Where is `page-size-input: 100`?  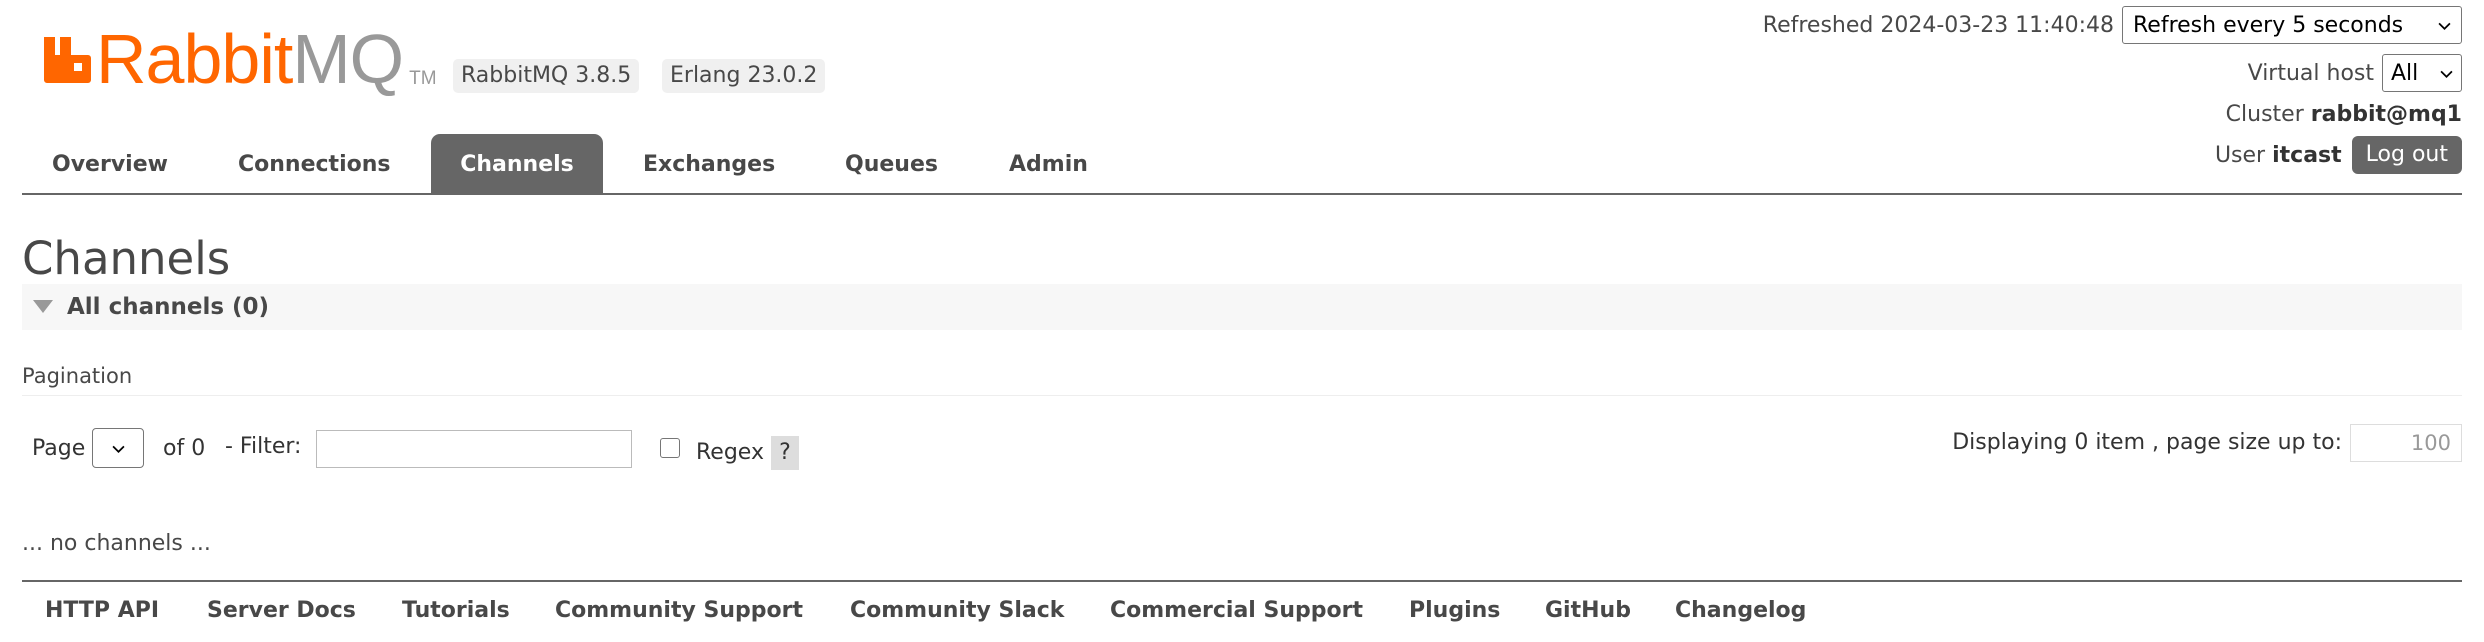 page-size-input: 100 is located at coordinates (2406, 443).